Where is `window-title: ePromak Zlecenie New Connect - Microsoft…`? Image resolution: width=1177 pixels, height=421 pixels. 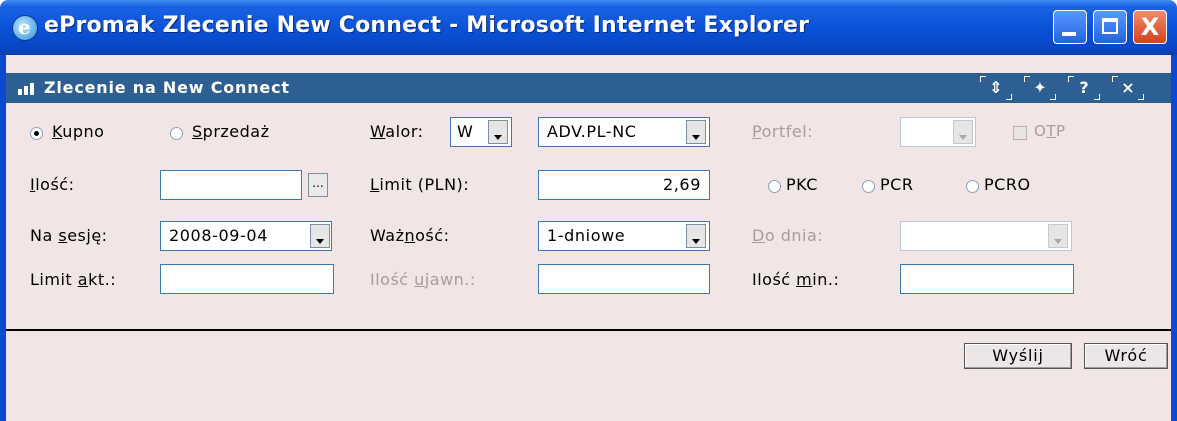
window-title: ePromak Zlecenie New Connect - Microsoft… is located at coordinates (427, 25).